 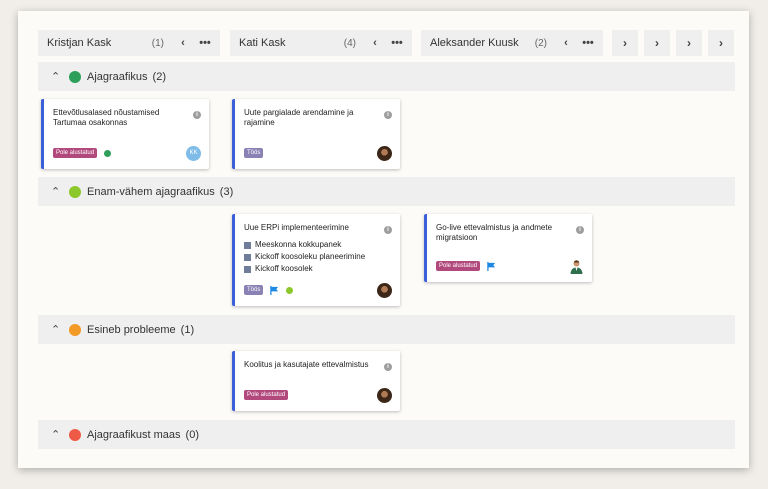 I want to click on column-count: (2), so click(x=540, y=43).